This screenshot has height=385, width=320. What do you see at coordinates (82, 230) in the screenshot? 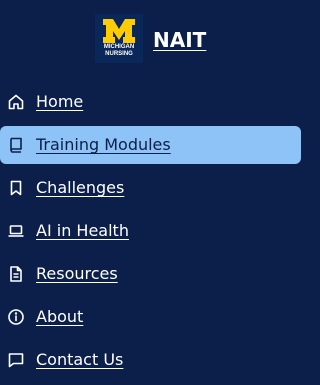
I see `nav-label-ai-in-health: AI in Health` at bounding box center [82, 230].